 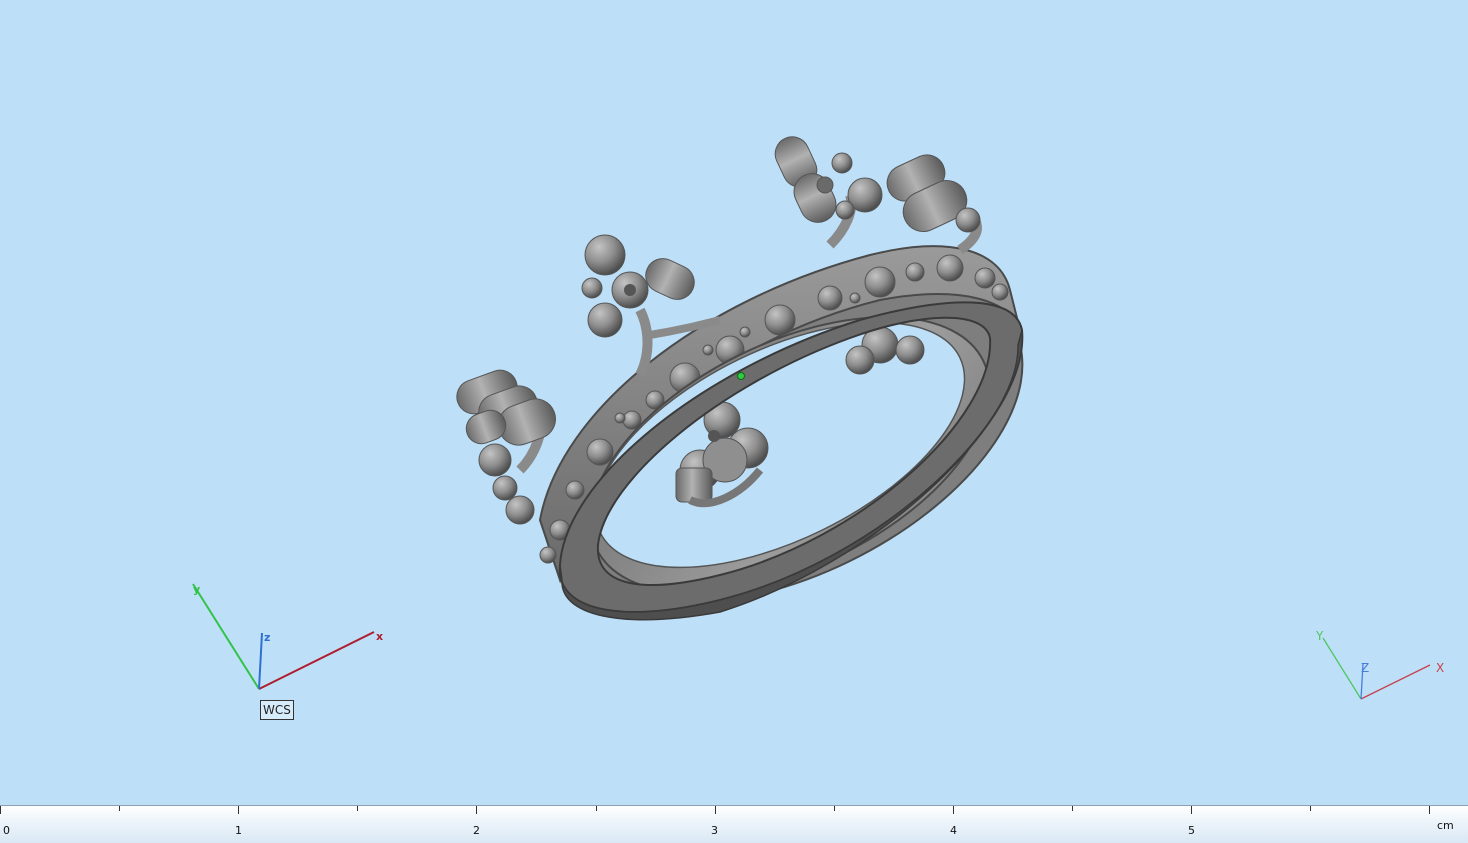 I want to click on view-x-axis, so click(x=1395, y=682).